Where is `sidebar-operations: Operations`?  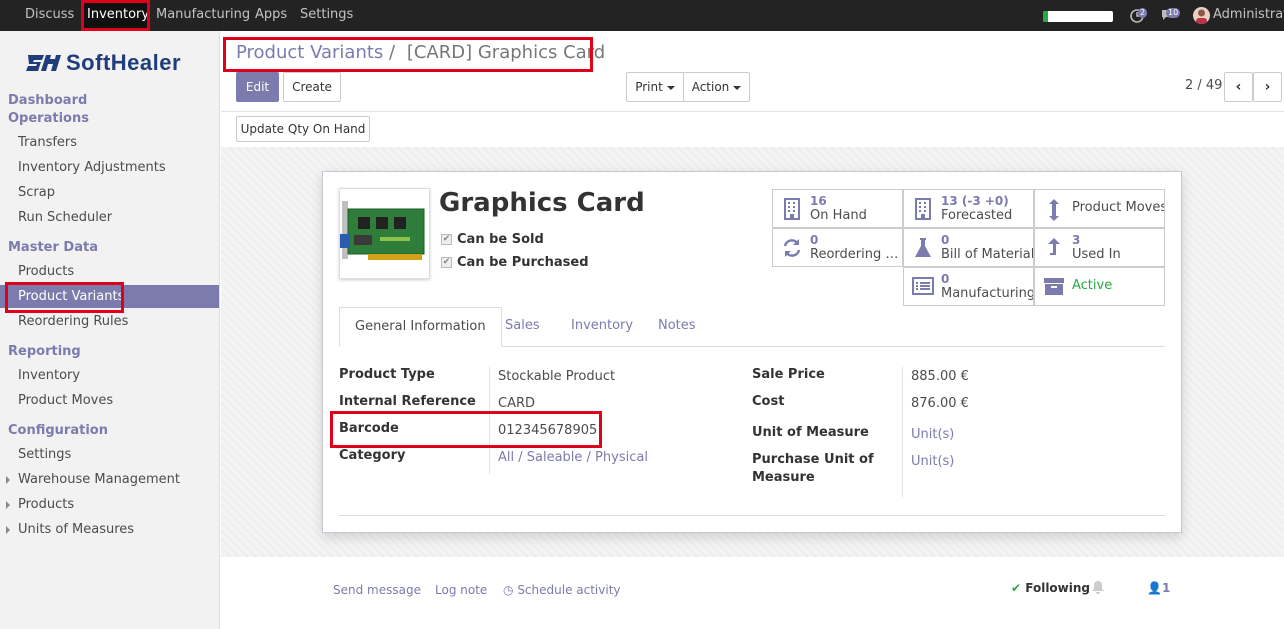
sidebar-operations: Operations is located at coordinates (48, 118).